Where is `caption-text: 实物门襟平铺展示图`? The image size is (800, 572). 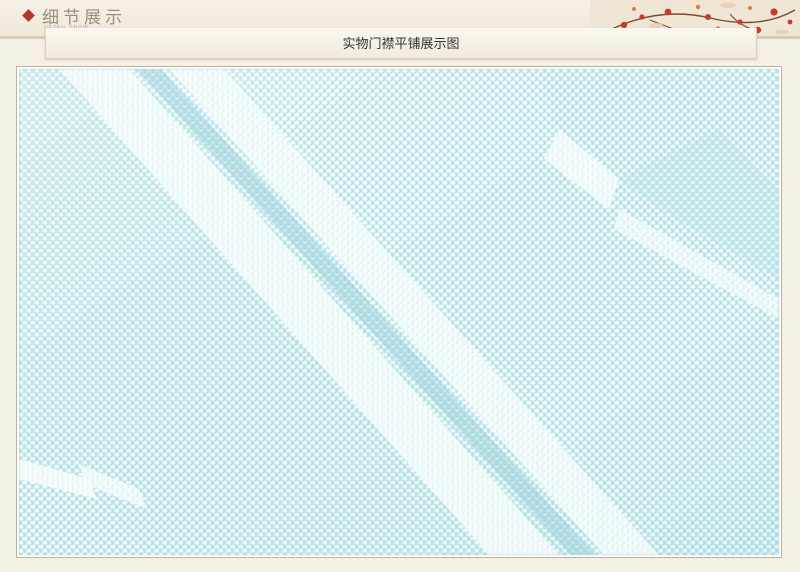
caption-text: 实物门襟平铺展示图 is located at coordinates (401, 44).